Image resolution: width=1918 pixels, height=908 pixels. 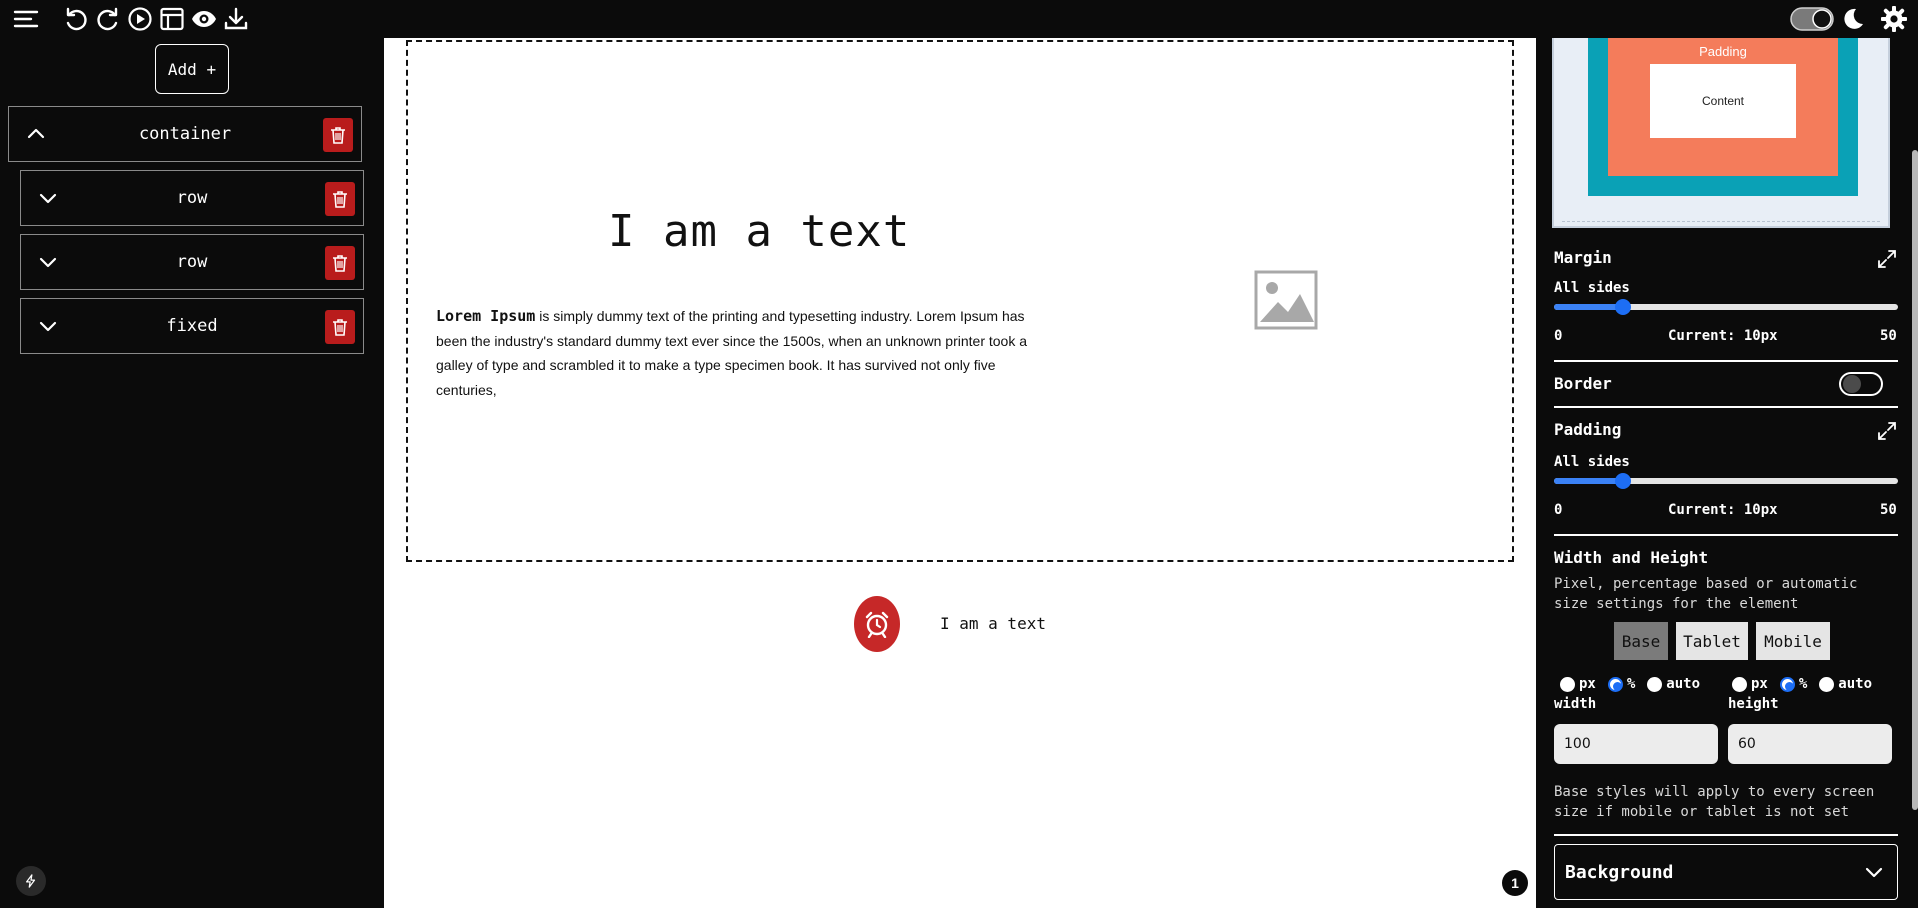 What do you see at coordinates (1655, 684) in the screenshot?
I see `width-auto-radio` at bounding box center [1655, 684].